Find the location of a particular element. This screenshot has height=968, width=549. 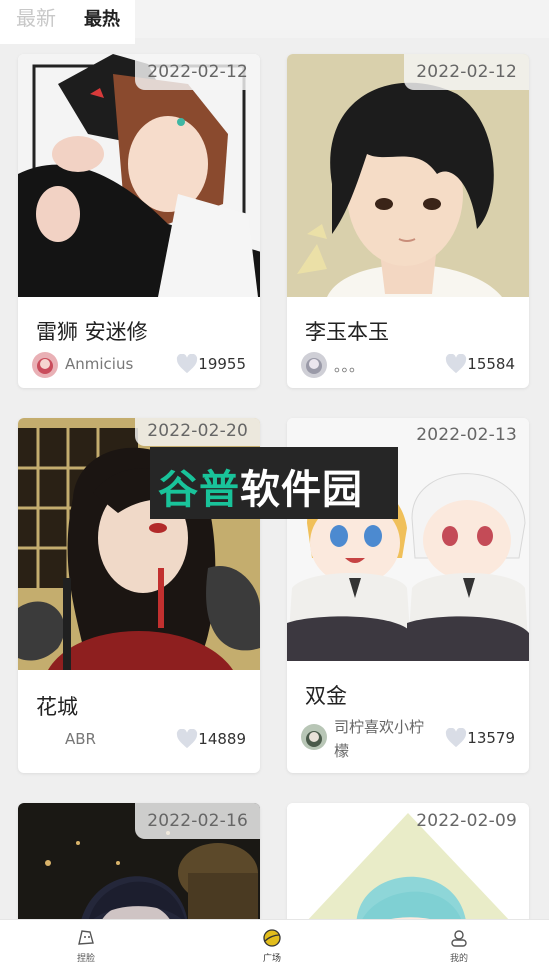

like-count: 19955 is located at coordinates (222, 364).